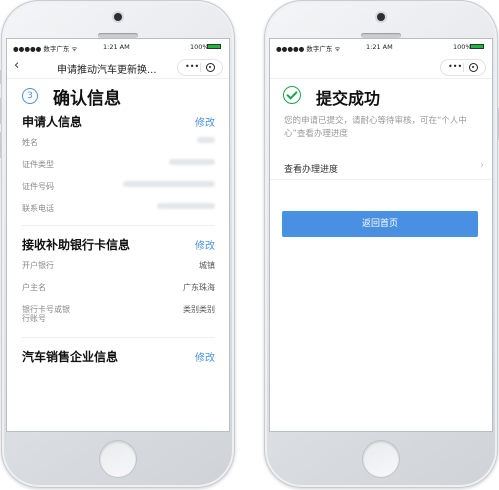 Image resolution: width=499 pixels, height=490 pixels. I want to click on info-row-id-type: 证件类型, so click(118, 164).